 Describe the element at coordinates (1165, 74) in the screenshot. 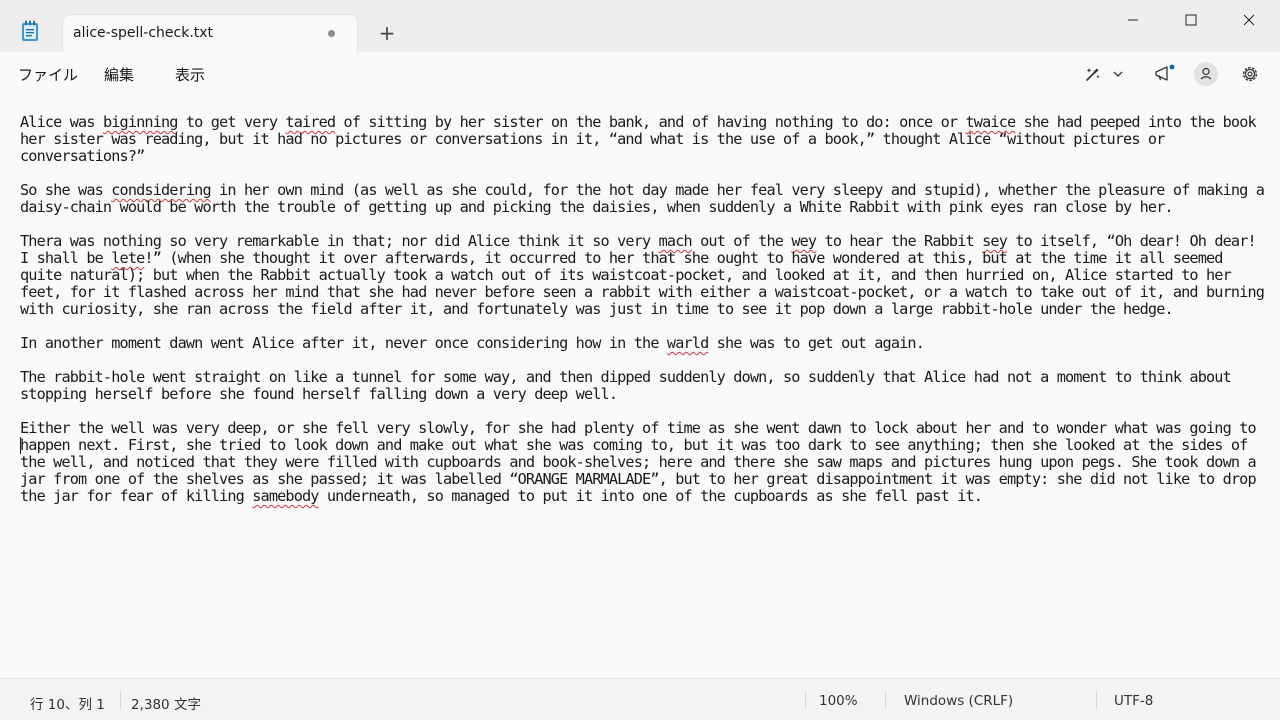

I see `feedback-icon` at that location.